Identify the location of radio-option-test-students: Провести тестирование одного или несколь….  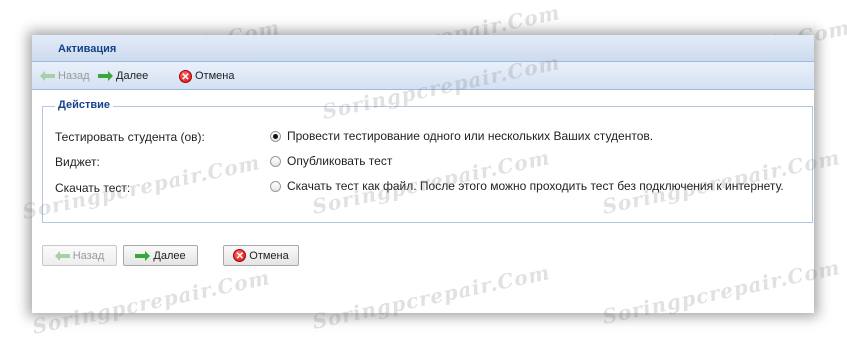
(461, 136).